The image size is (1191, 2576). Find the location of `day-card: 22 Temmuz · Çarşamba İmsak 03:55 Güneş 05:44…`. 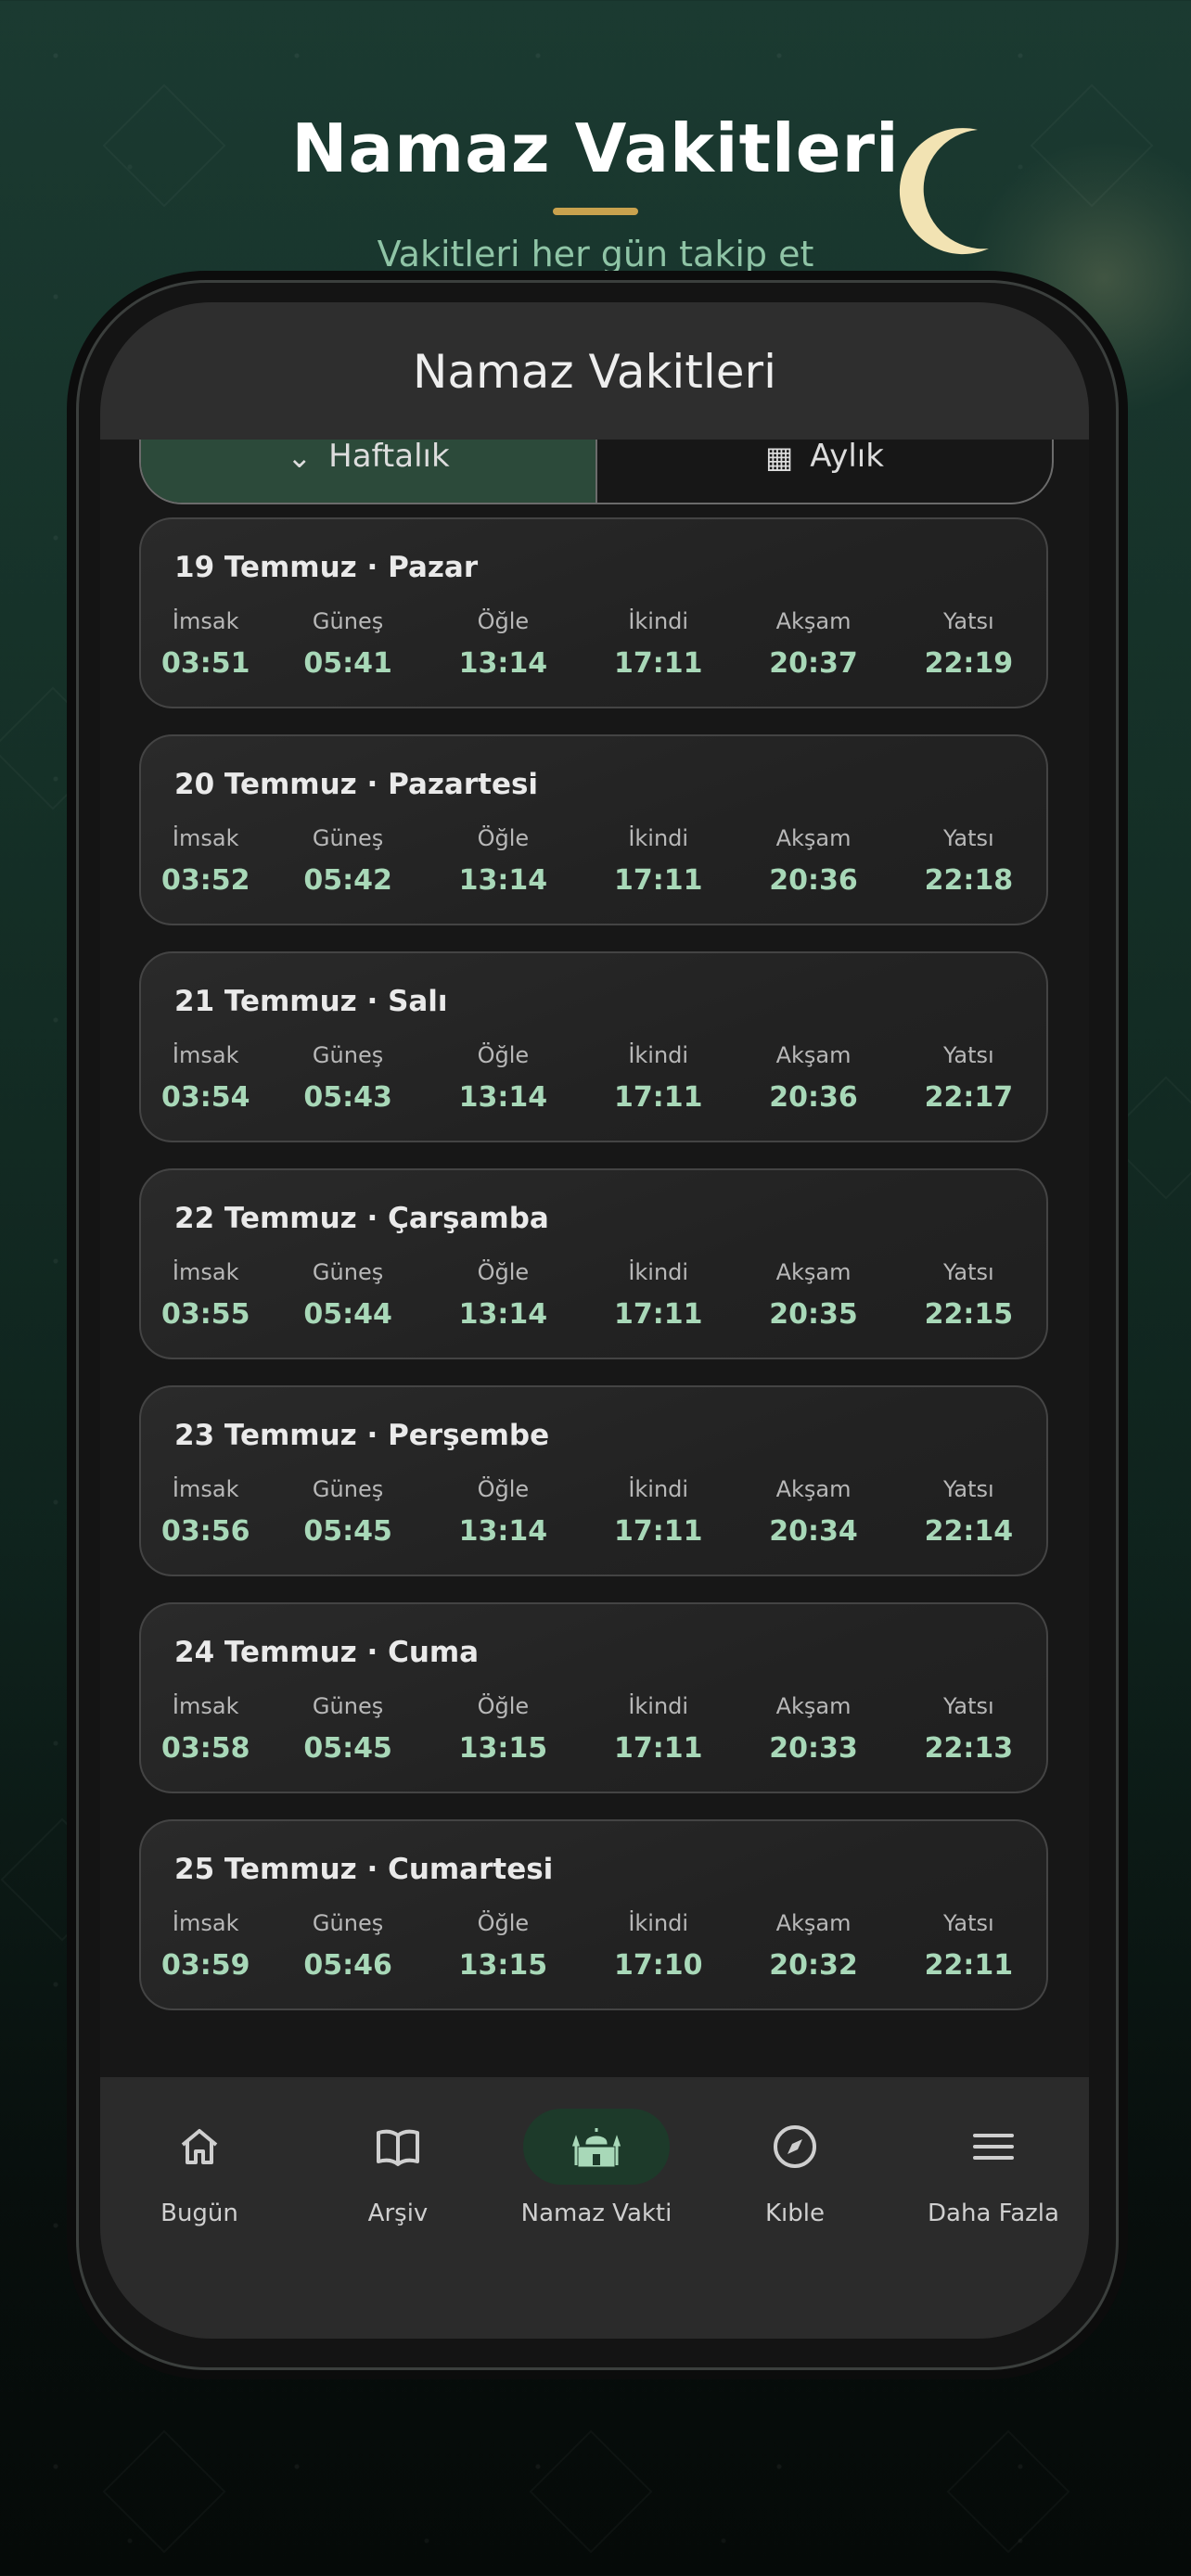

day-card: 22 Temmuz · Çarşamba İmsak 03:55 Güneş 05:44… is located at coordinates (593, 1263).